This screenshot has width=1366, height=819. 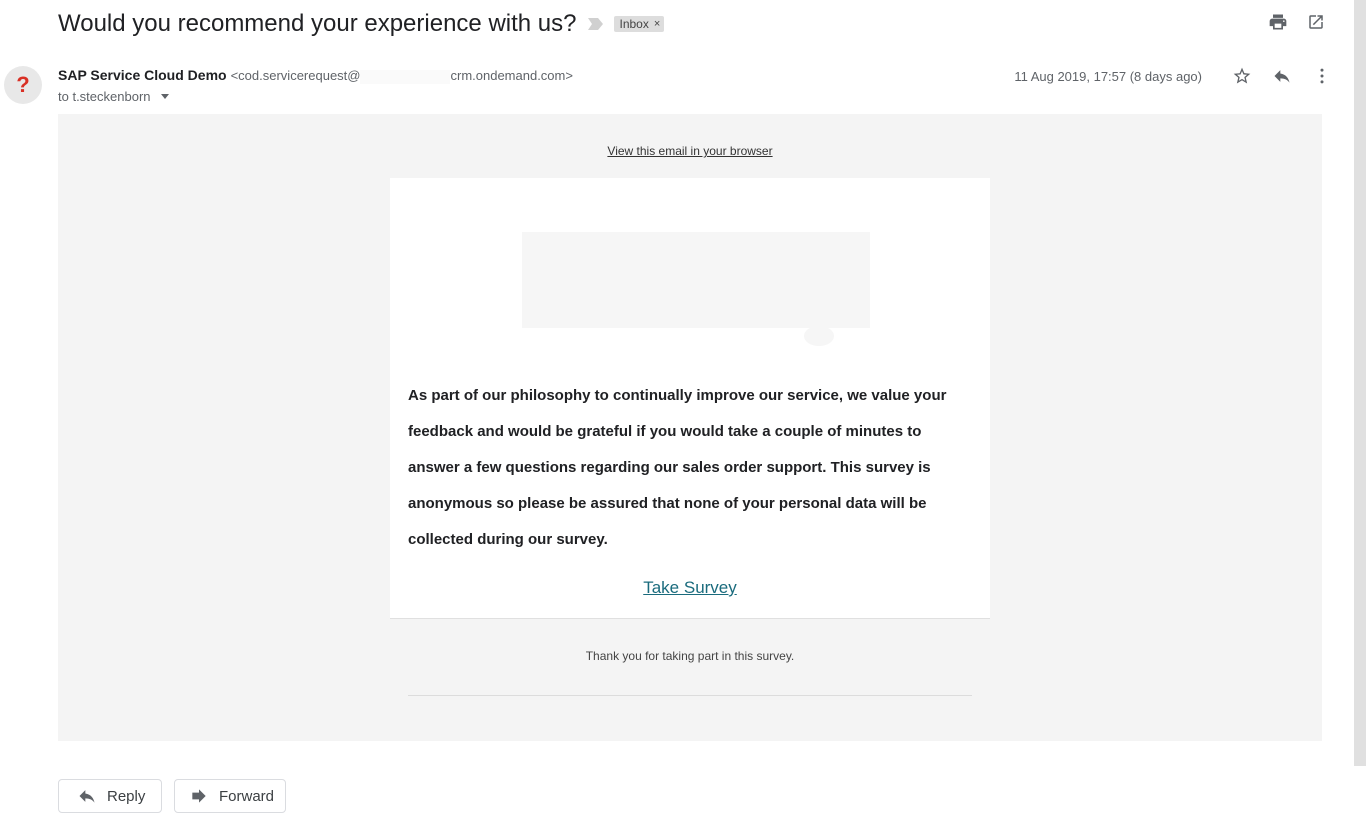 I want to click on sender-name: SAP Service Cloud Demo, so click(x=142, y=75).